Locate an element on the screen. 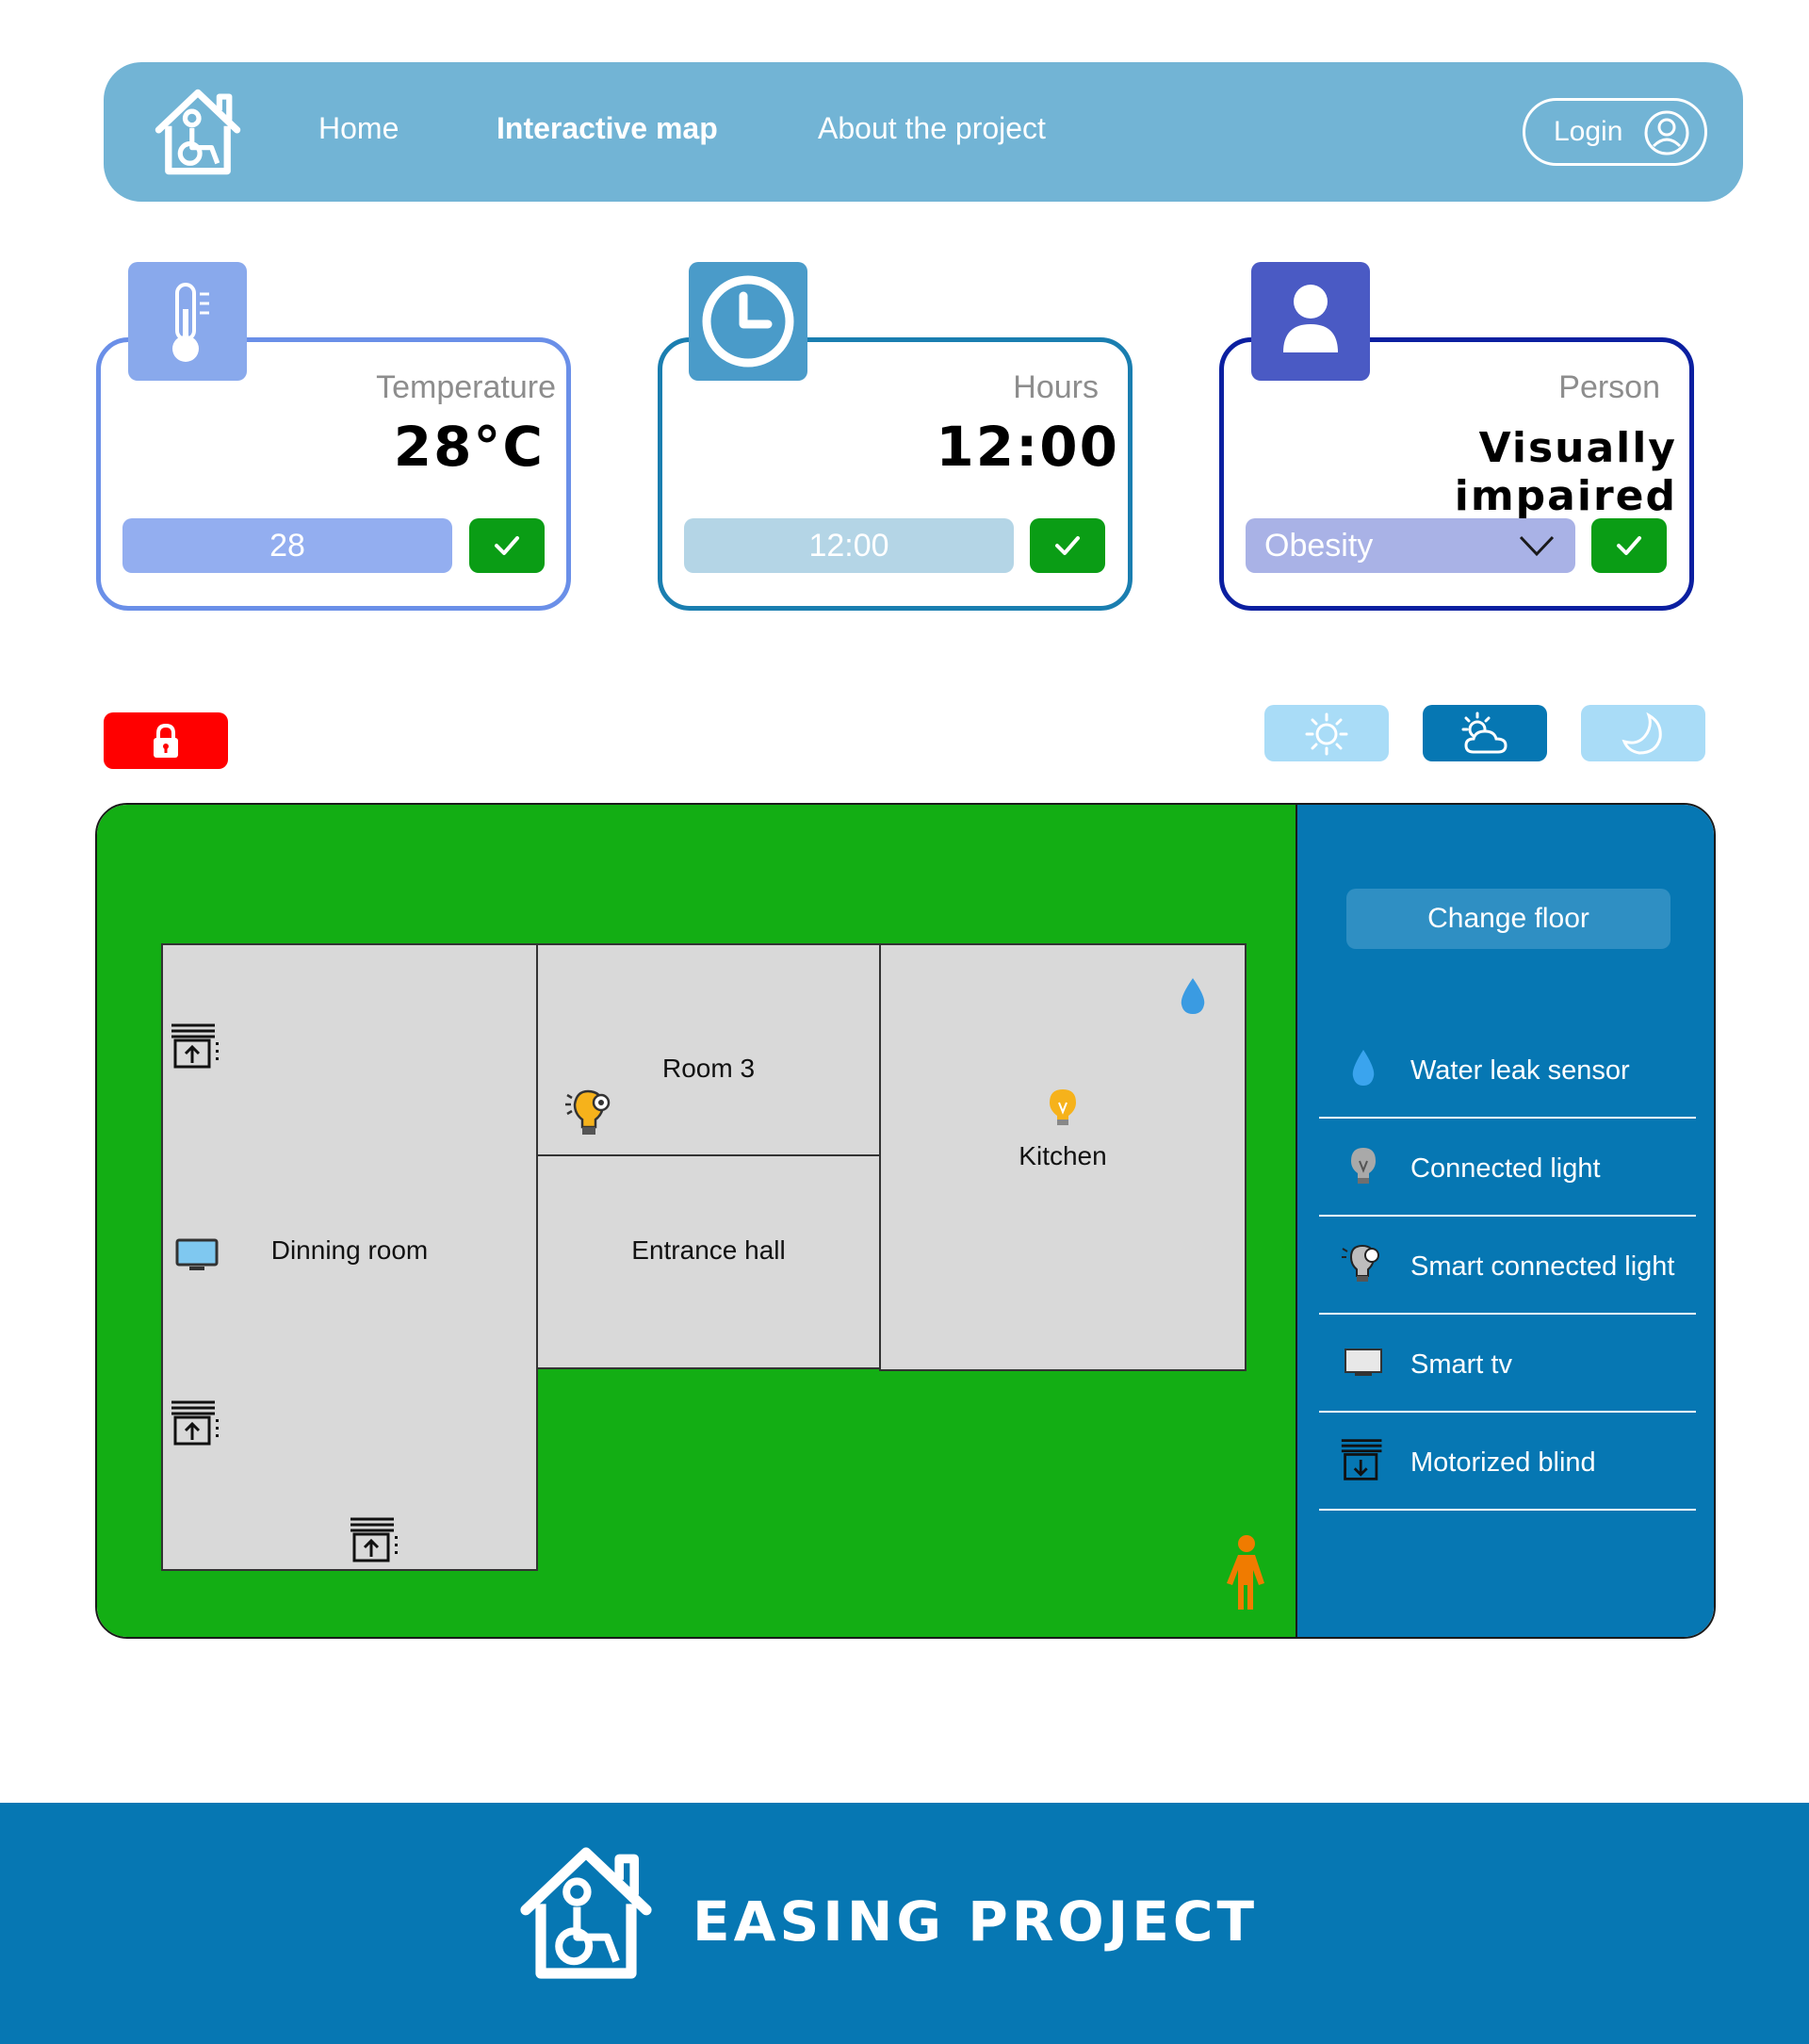 The image size is (1809, 2044). person-select-value: Obesity is located at coordinates (1319, 546).